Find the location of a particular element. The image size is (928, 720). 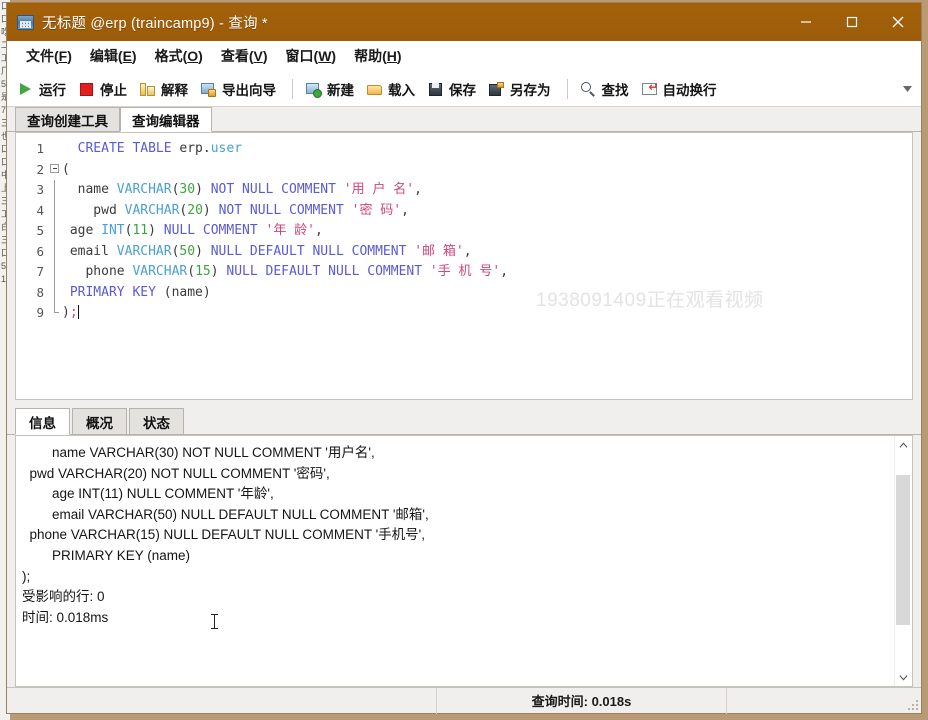

menu-item-2: 编辑(E) is located at coordinates (113, 56).